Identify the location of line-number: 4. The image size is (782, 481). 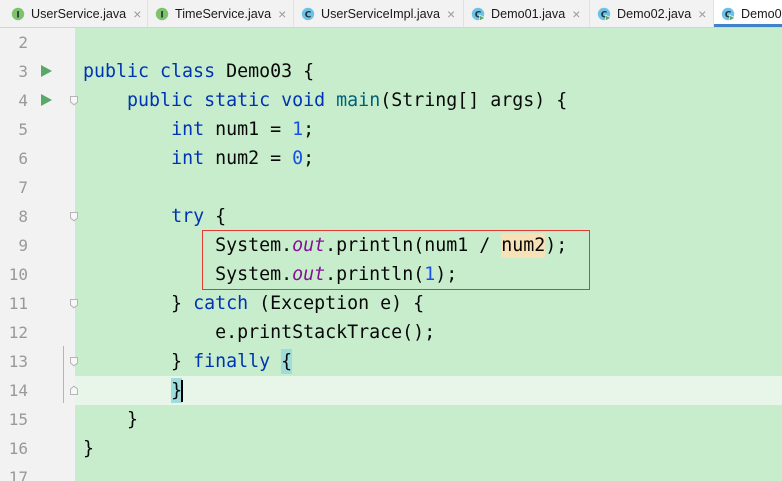
(23, 100).